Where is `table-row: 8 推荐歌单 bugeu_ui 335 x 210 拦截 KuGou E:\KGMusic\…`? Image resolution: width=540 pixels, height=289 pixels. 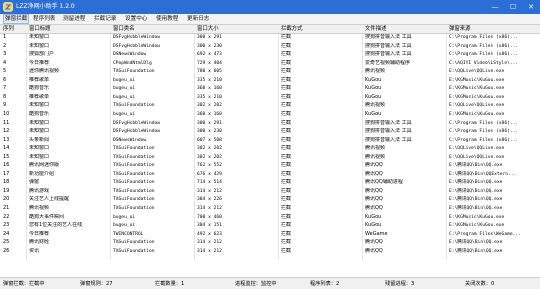 table-row: 8 推荐歌单 bugeu_ui 335 x 210 拦截 KuGou E:\KGMusic\… is located at coordinates (270, 97).